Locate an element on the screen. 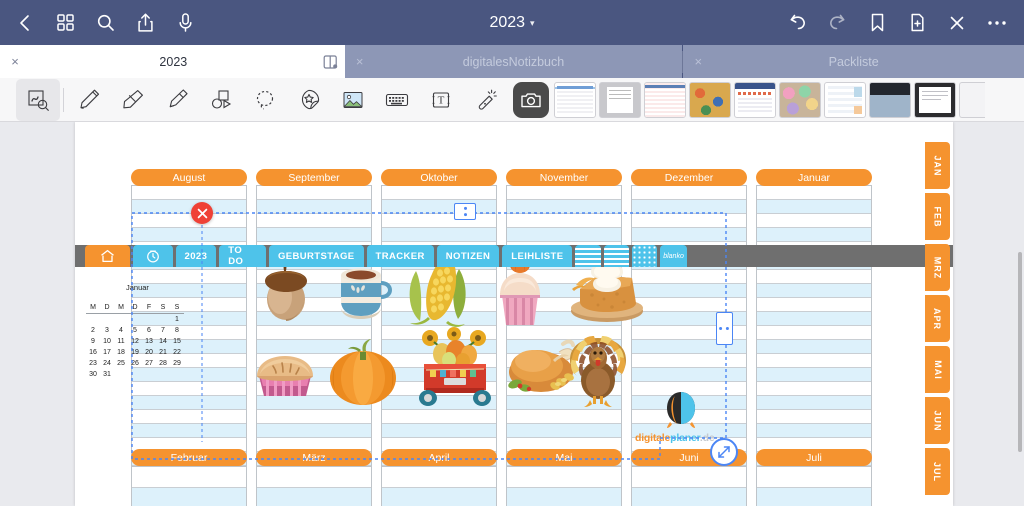  doc-tab-packliste: × Packliste is located at coordinates (853, 61).